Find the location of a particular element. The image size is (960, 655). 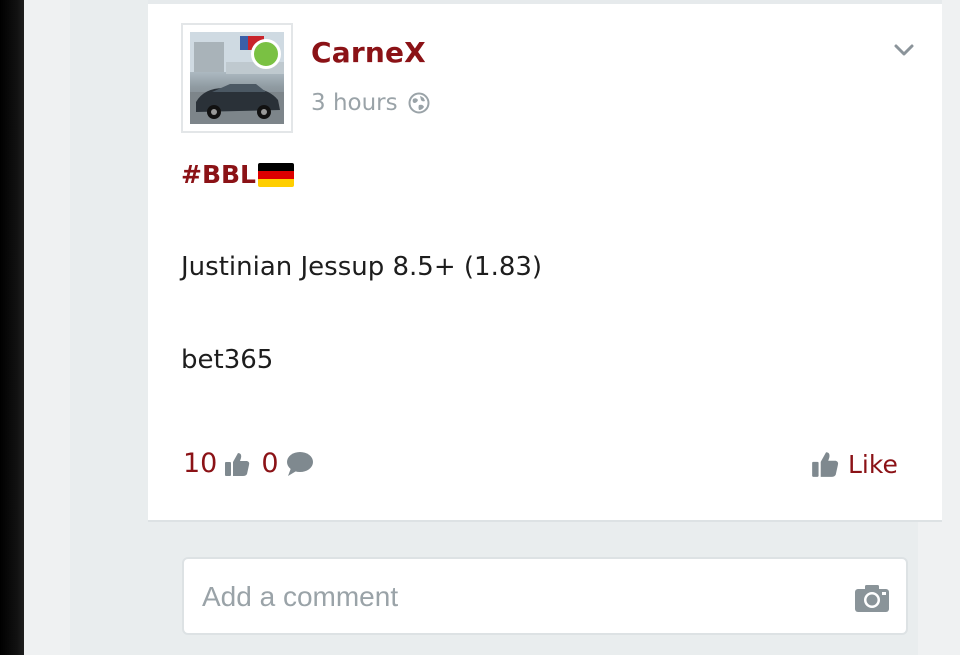

chevron-down-icon is located at coordinates (904, 50).